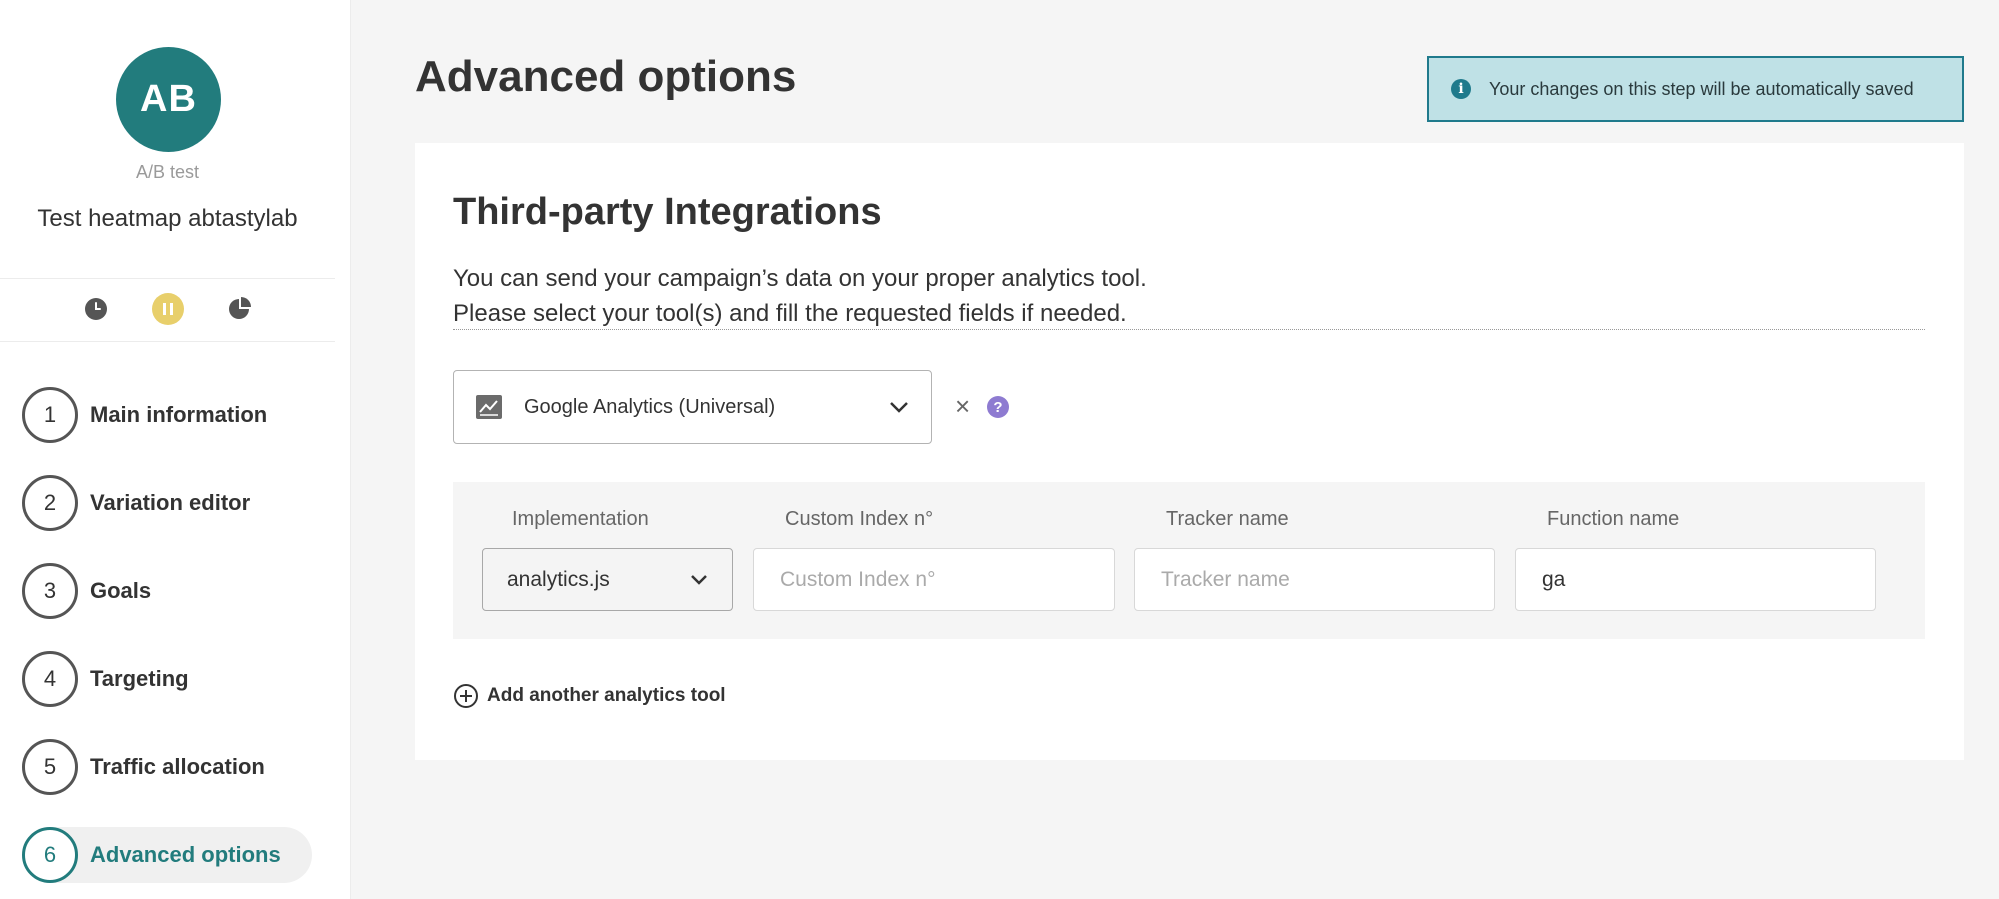  I want to click on tracker-name-label: Tracker name, so click(1227, 519).